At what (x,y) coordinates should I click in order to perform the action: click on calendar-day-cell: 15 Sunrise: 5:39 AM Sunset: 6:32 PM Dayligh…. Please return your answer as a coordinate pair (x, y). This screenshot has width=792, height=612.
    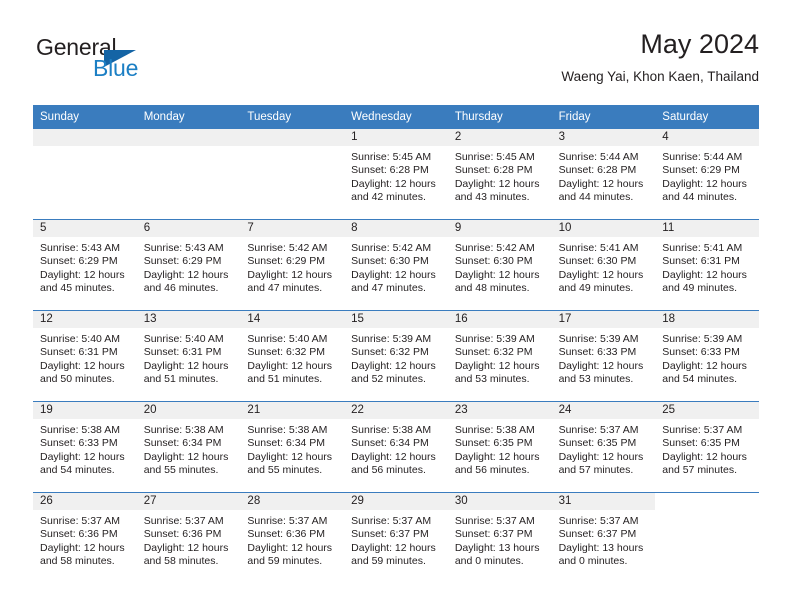
    Looking at the image, I should click on (396, 356).